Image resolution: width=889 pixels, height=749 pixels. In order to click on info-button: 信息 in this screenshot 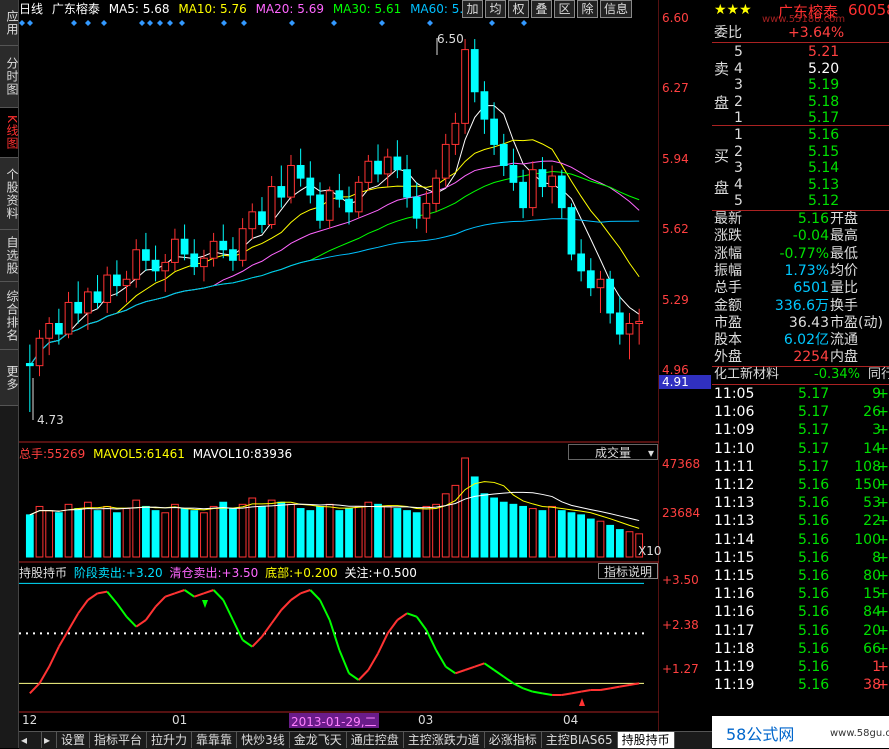, I will do `click(616, 9)`.